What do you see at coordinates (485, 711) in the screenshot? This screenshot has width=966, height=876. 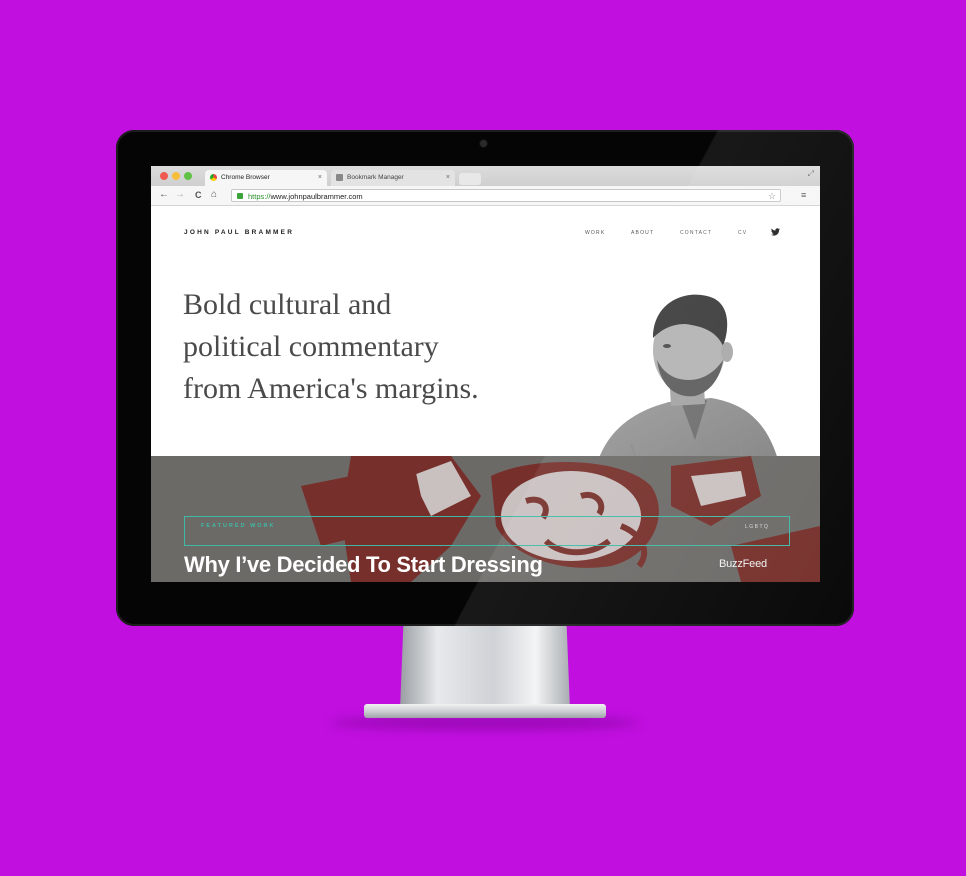 I see `monitor-stand-foot` at bounding box center [485, 711].